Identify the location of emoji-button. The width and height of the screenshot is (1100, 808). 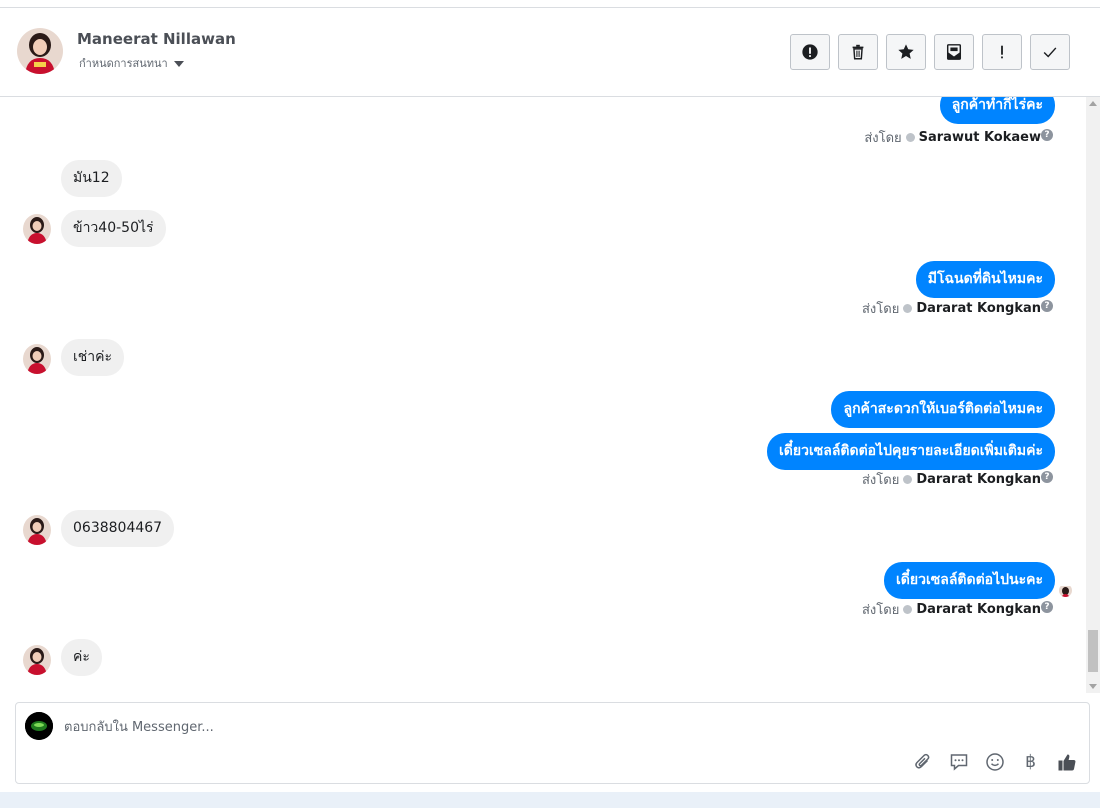
(994, 761).